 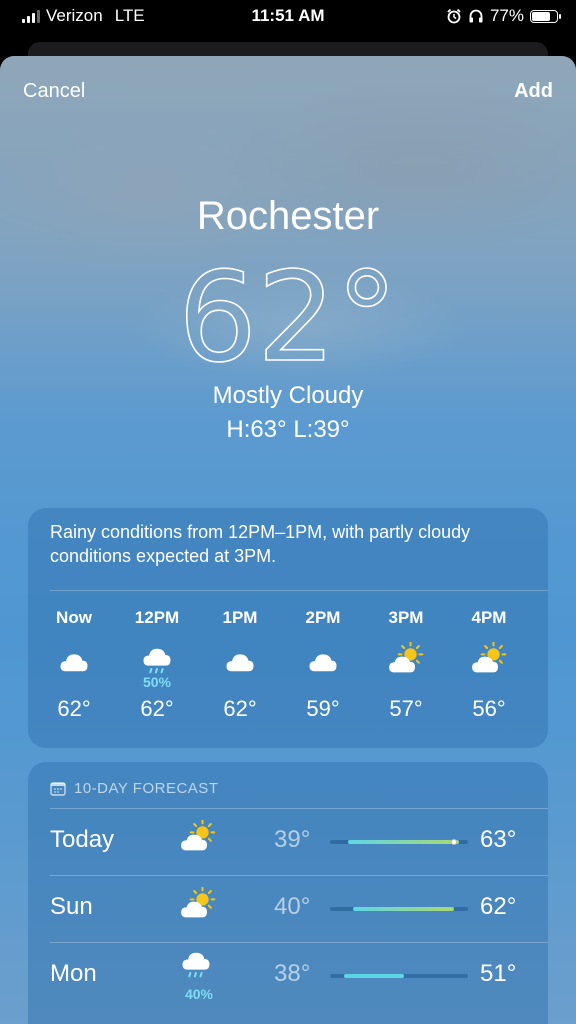 I want to click on hour-label: 12PM, so click(x=157, y=617).